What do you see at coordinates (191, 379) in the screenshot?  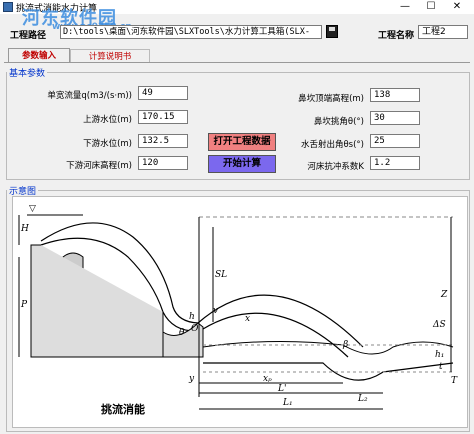 I see `label-y: y` at bounding box center [191, 379].